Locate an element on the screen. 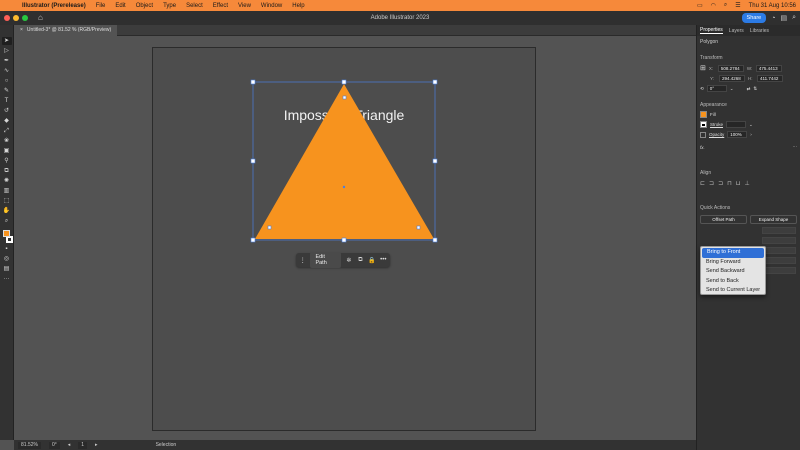 Image resolution: width=800 pixels, height=450 pixels. x-field: 508.2784 is located at coordinates (730, 68).